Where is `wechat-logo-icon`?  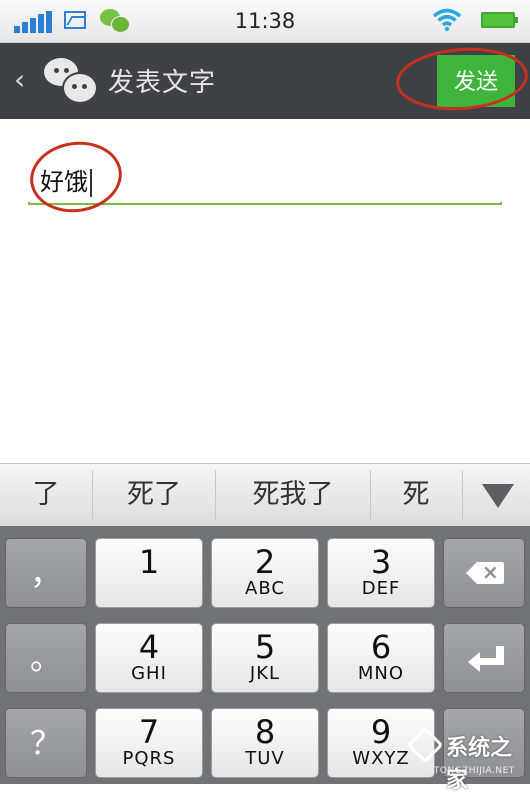 wechat-logo-icon is located at coordinates (71, 81).